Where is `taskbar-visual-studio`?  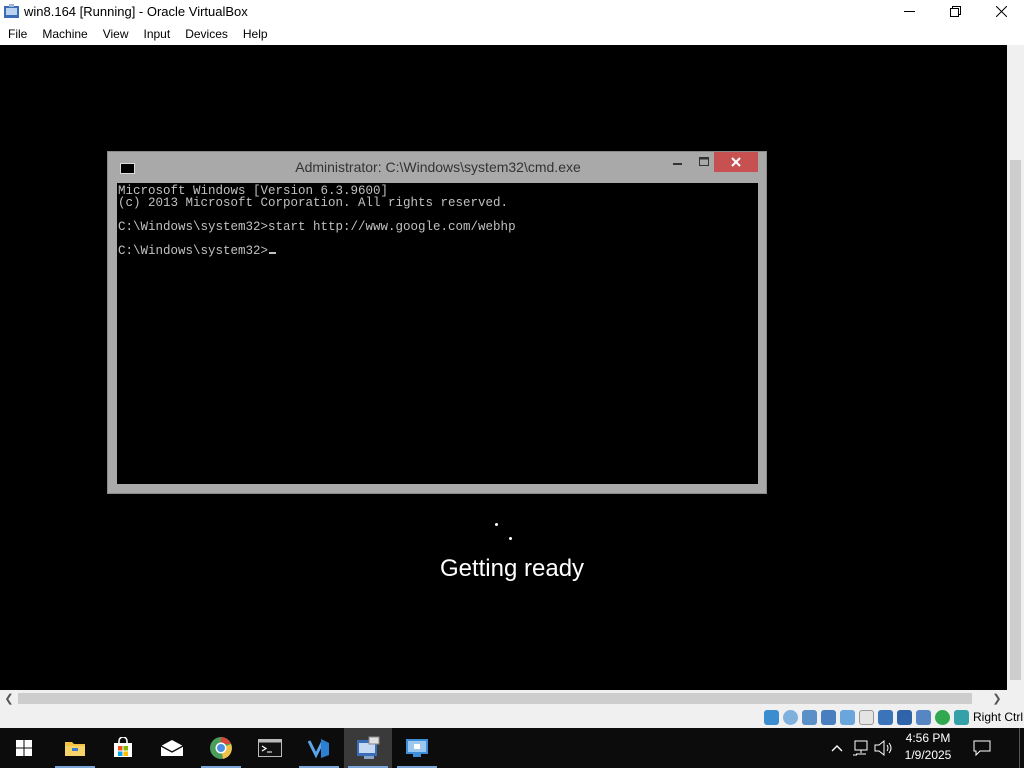 taskbar-visual-studio is located at coordinates (319, 748).